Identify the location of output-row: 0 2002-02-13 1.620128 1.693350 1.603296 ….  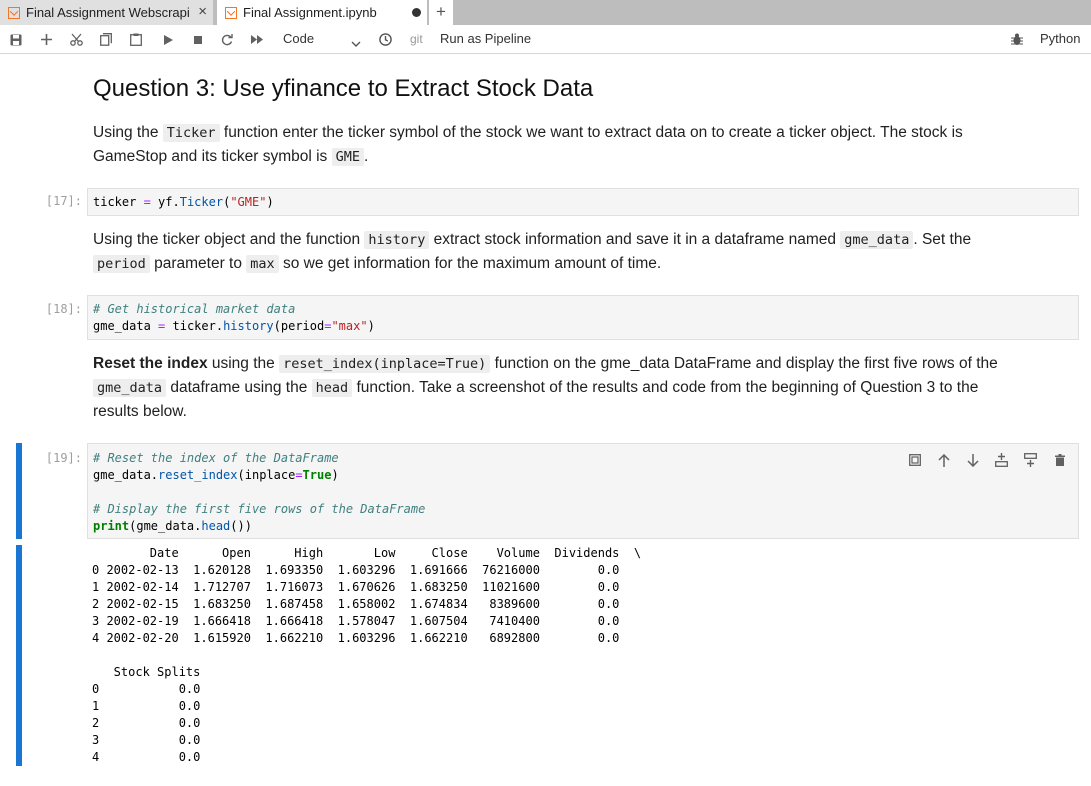
(356, 570).